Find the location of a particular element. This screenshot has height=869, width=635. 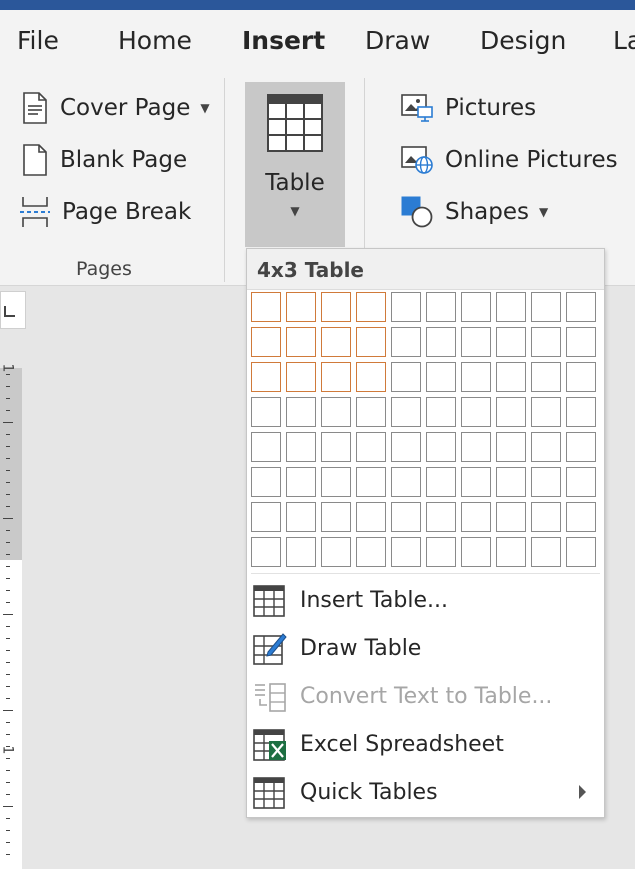

page-break-button: Page Break is located at coordinates (105, 212).